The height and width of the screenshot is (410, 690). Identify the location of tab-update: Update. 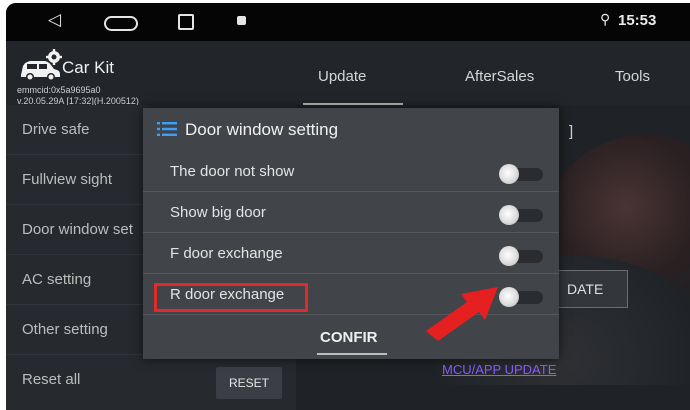
(342, 76).